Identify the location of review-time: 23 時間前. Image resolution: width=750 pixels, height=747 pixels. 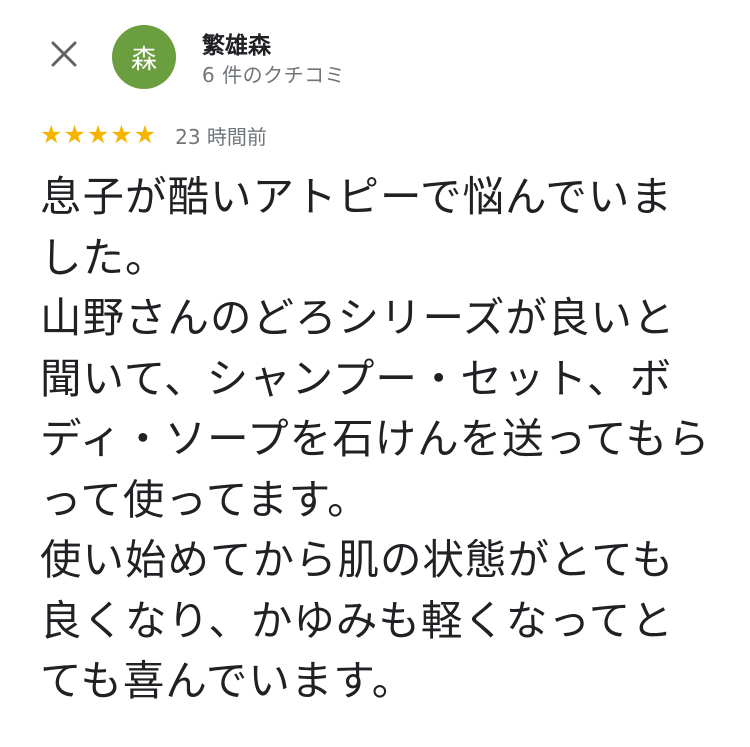
(221, 136).